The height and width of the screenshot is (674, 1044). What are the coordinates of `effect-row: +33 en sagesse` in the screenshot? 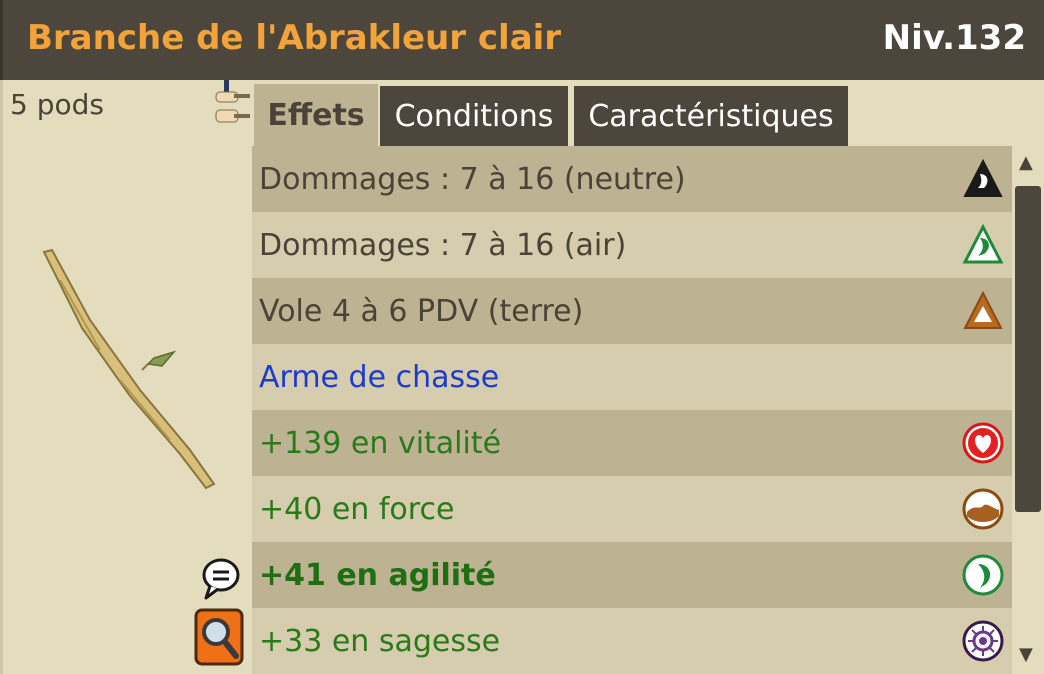 It's located at (632, 641).